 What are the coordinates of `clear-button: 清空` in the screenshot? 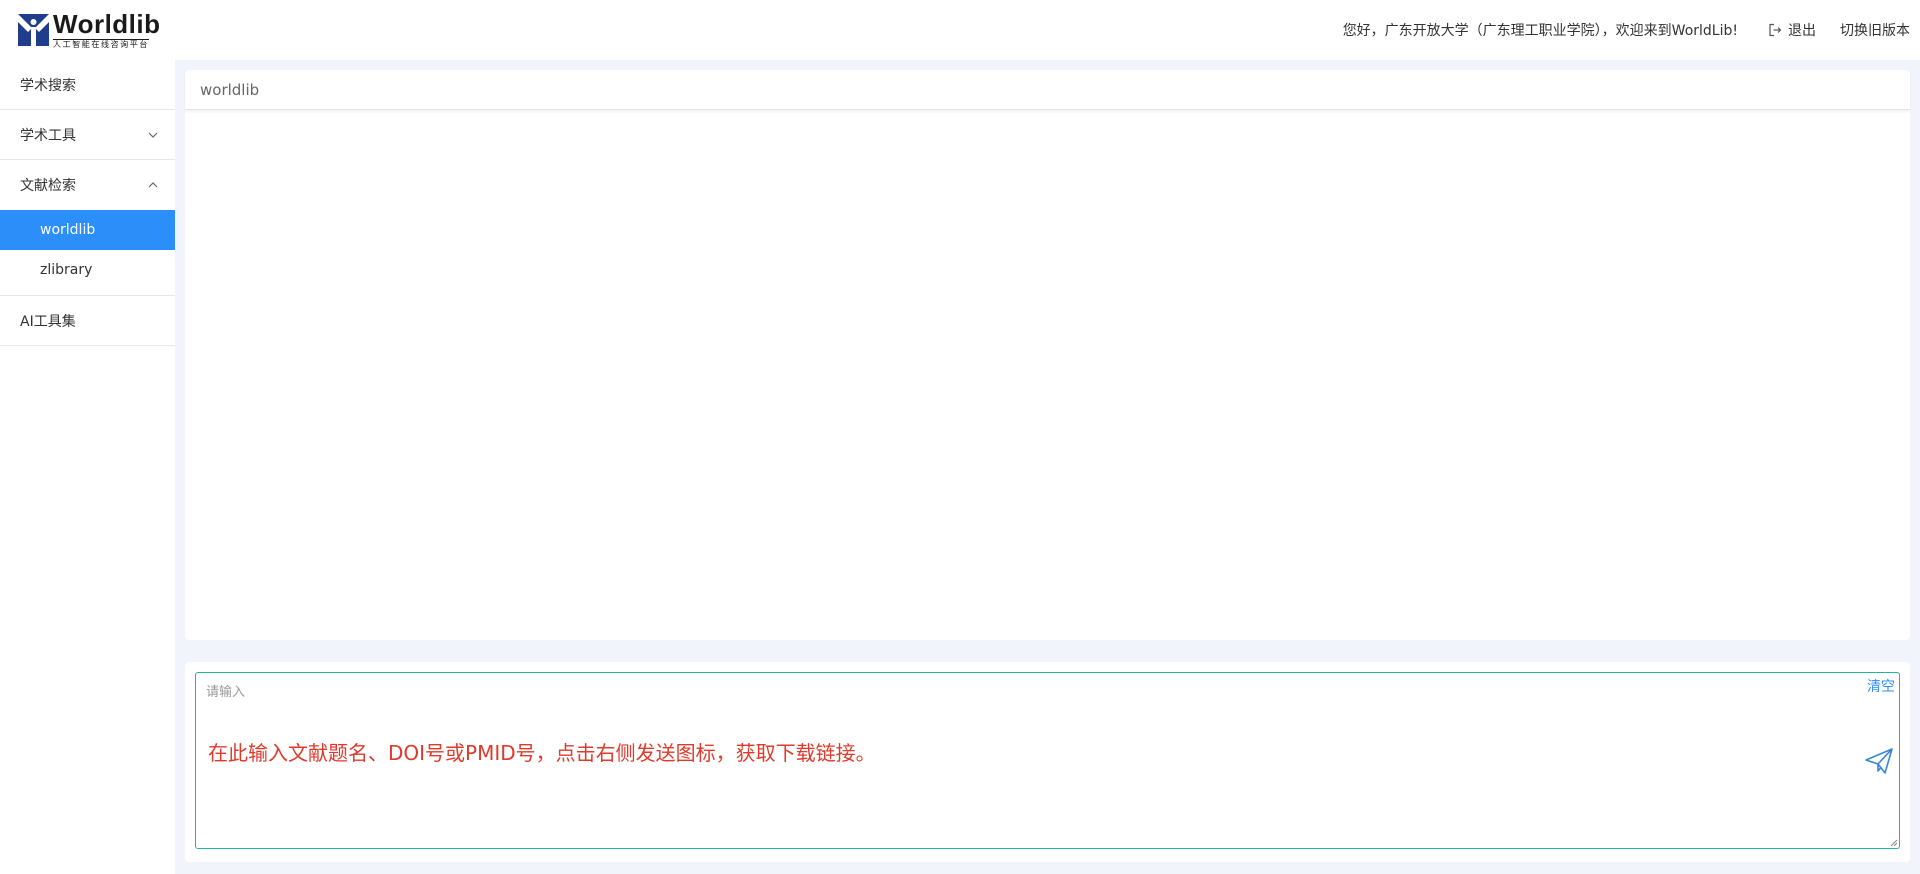 It's located at (1881, 686).